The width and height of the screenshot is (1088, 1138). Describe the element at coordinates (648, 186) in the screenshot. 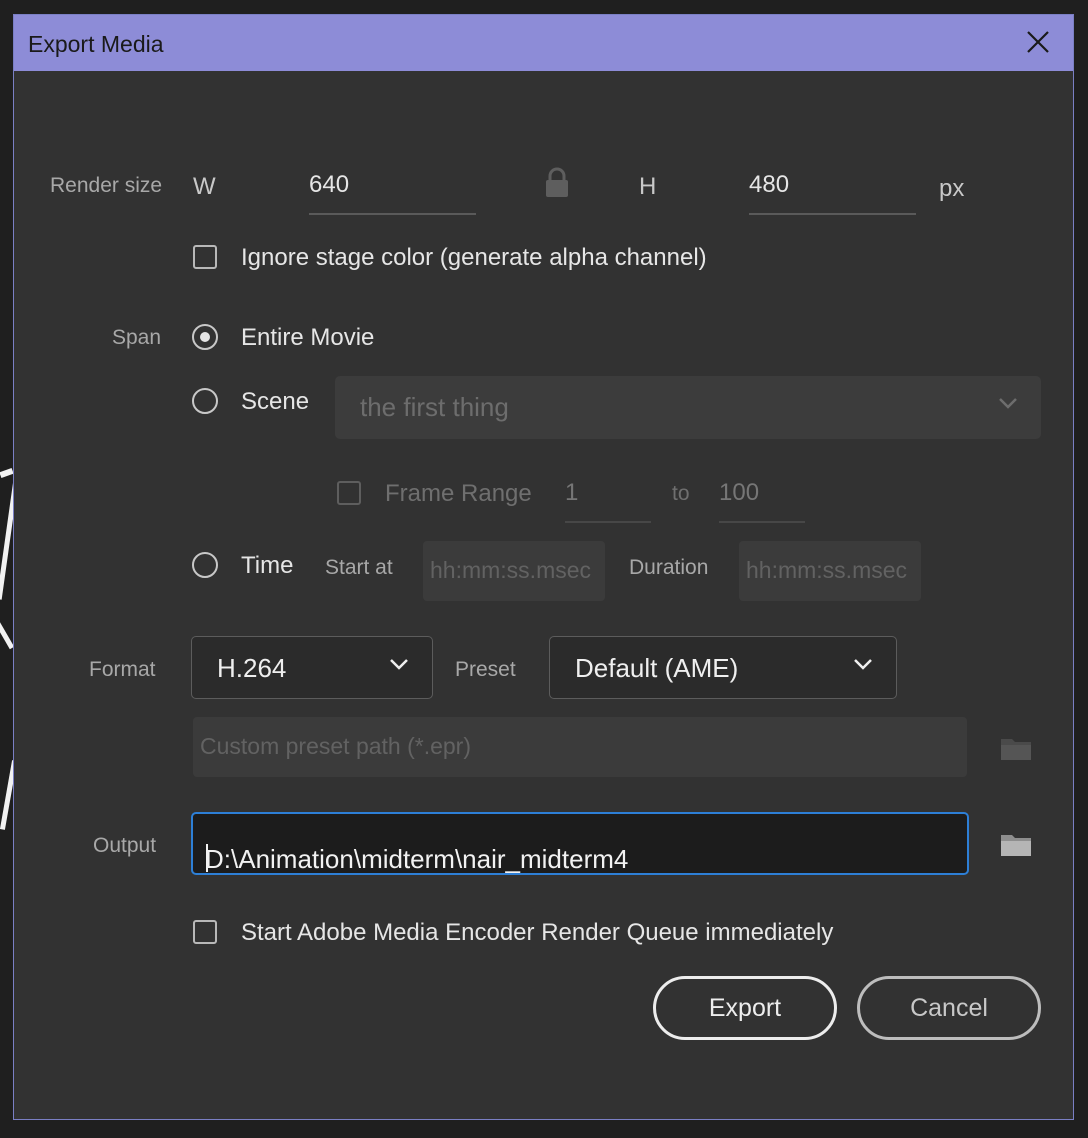

I see `height-label: H` at that location.